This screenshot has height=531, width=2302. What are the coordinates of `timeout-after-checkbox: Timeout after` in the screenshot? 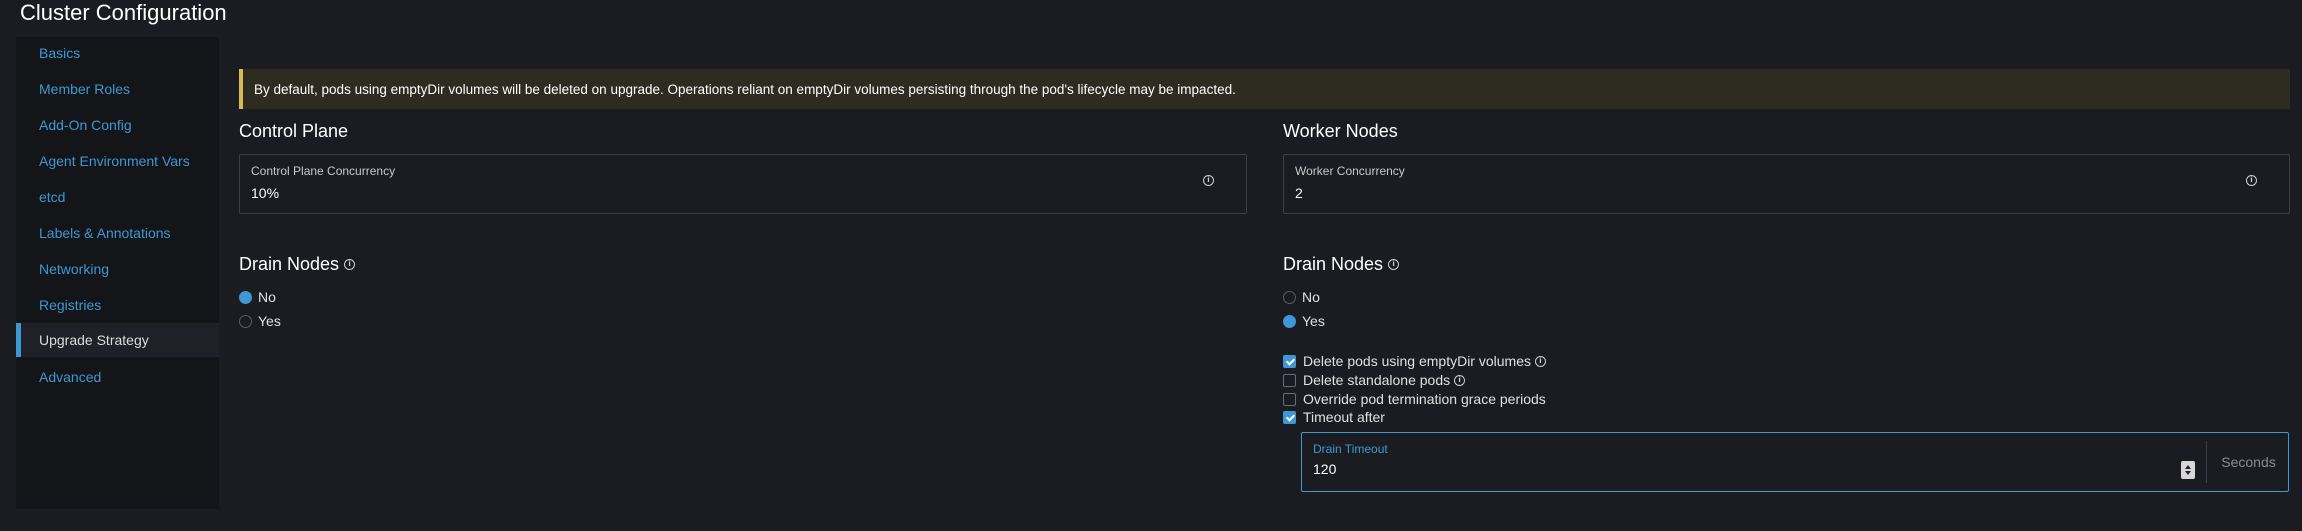 It's located at (1334, 417).